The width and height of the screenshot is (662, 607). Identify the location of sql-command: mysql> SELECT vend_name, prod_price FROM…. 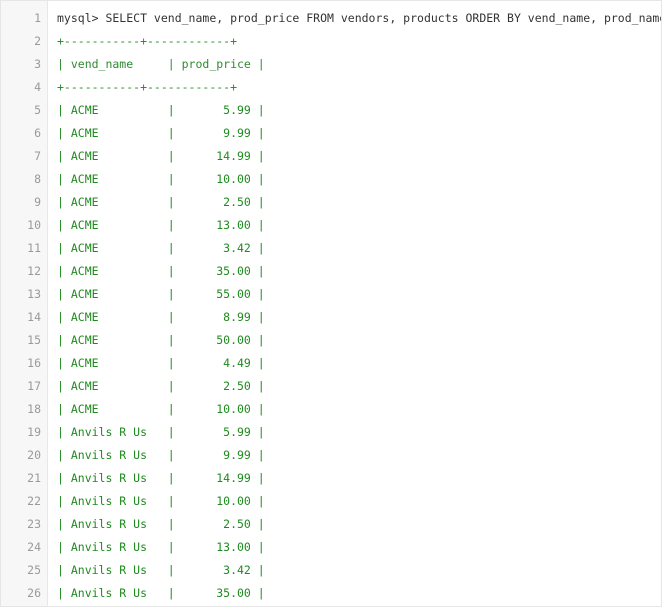
(359, 18).